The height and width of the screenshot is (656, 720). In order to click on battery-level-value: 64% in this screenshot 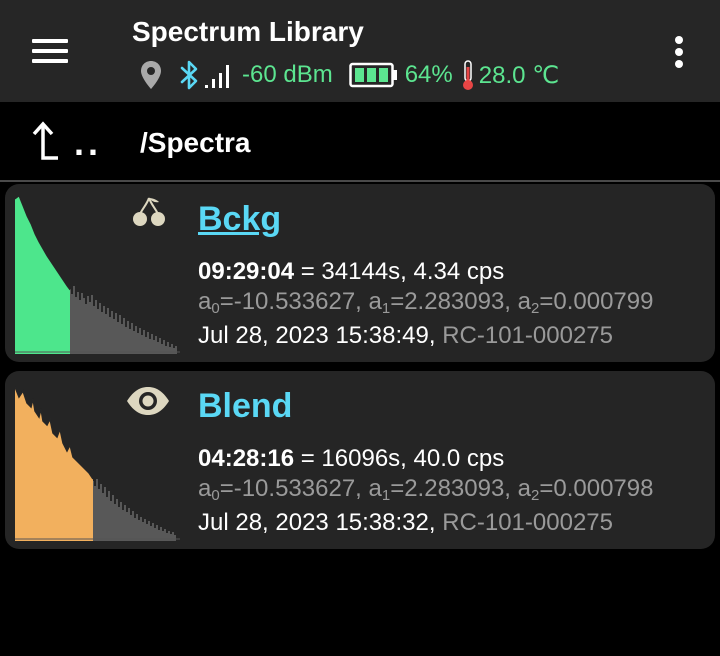, I will do `click(428, 74)`.